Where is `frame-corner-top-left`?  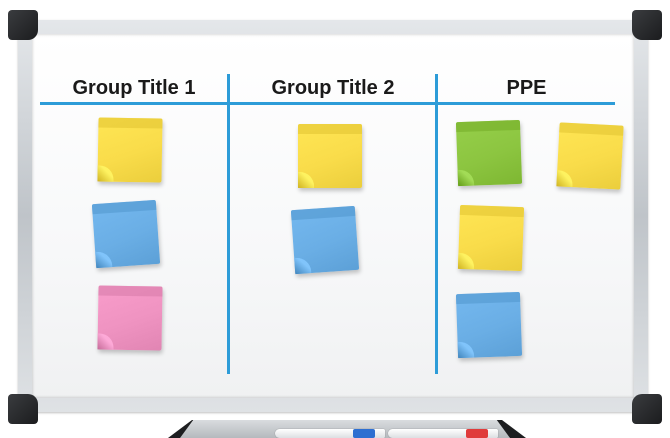
frame-corner-top-left is located at coordinates (23, 25).